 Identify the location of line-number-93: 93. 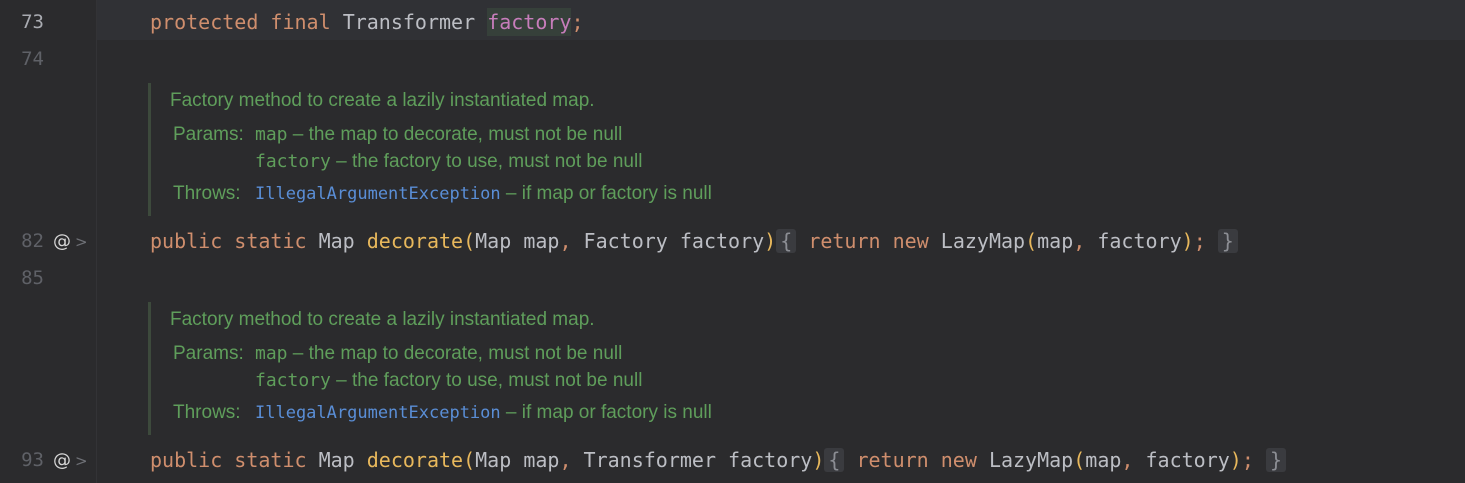
(22, 460).